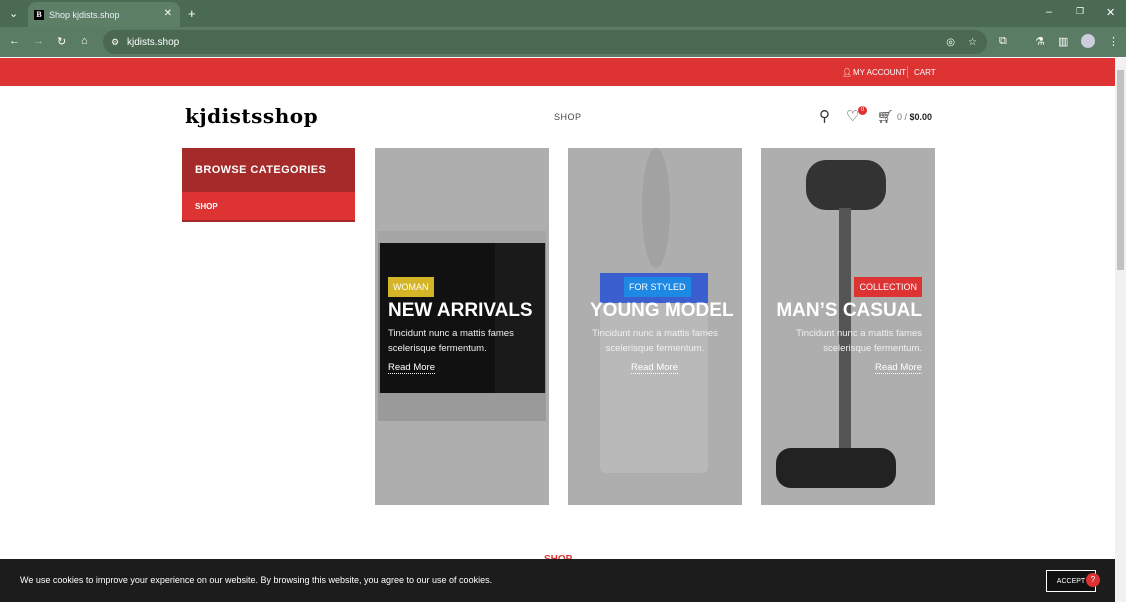  Describe the element at coordinates (1120, 330) in the screenshot. I see `scrollbar` at that location.